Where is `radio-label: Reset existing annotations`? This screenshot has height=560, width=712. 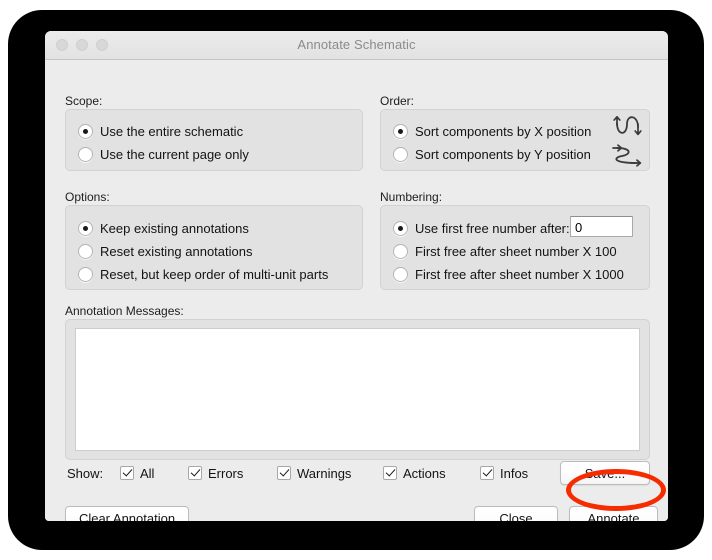 radio-label: Reset existing annotations is located at coordinates (176, 251).